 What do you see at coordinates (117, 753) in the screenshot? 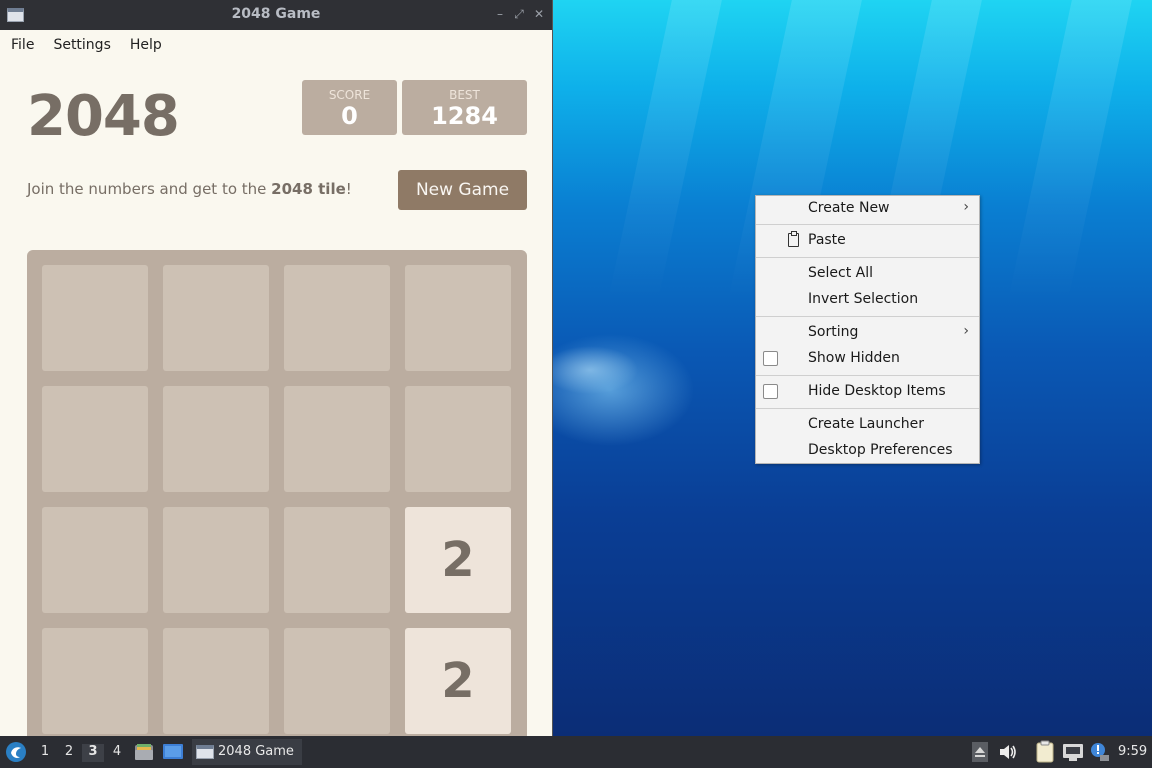
I see `workspace-4: 4` at bounding box center [117, 753].